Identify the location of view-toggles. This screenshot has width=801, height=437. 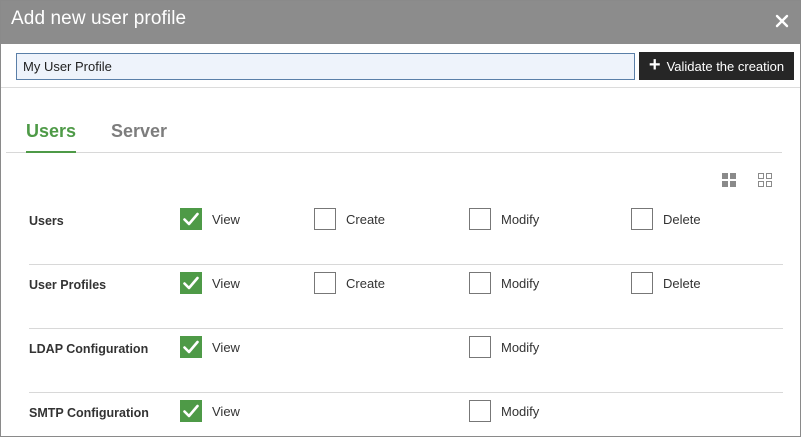
(748, 181).